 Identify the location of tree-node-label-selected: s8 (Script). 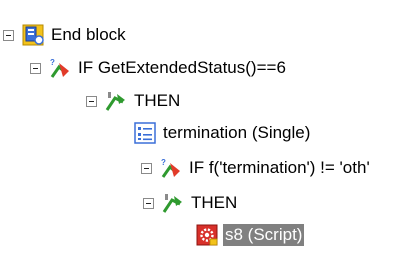
(264, 235).